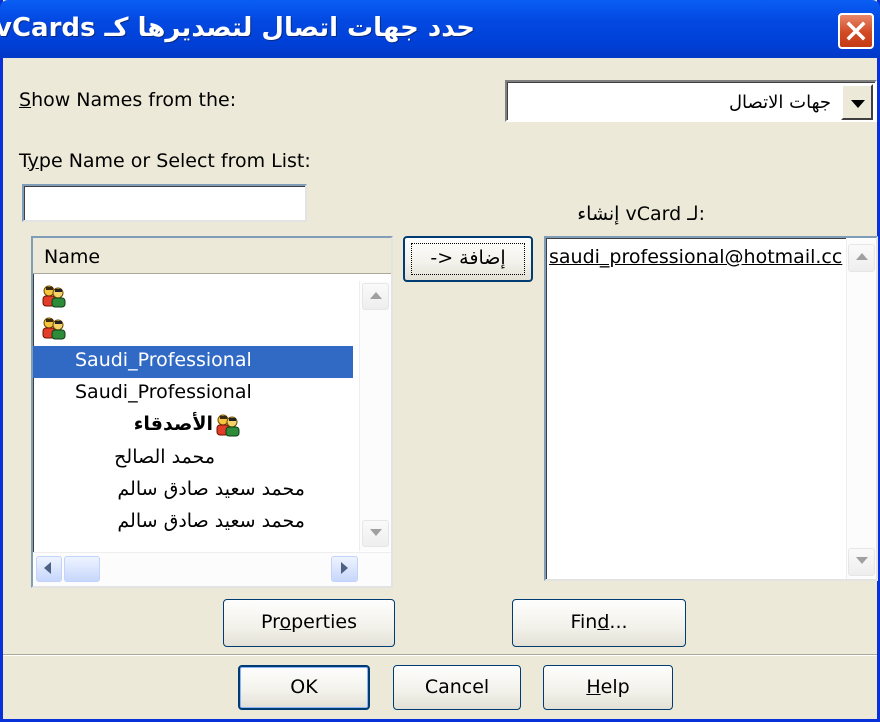  What do you see at coordinates (779, 102) in the screenshot?
I see `show-names-value: جهات الاتصال` at bounding box center [779, 102].